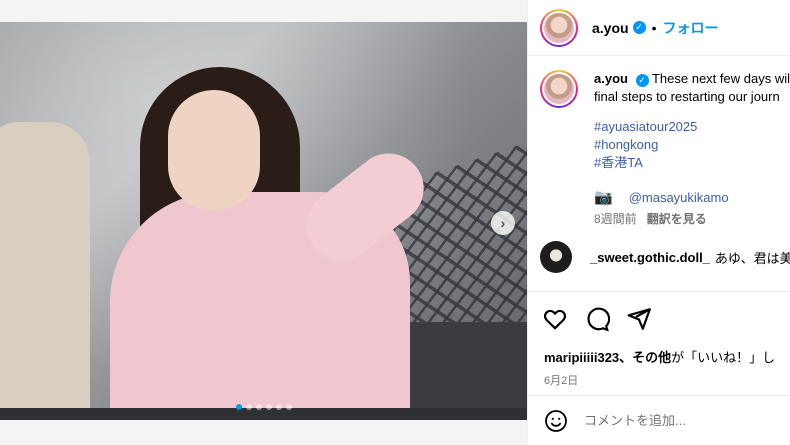 This screenshot has height=445, width=790. Describe the element at coordinates (650, 257) in the screenshot. I see `commenter-username: _sweet.gothic.doll_` at that location.